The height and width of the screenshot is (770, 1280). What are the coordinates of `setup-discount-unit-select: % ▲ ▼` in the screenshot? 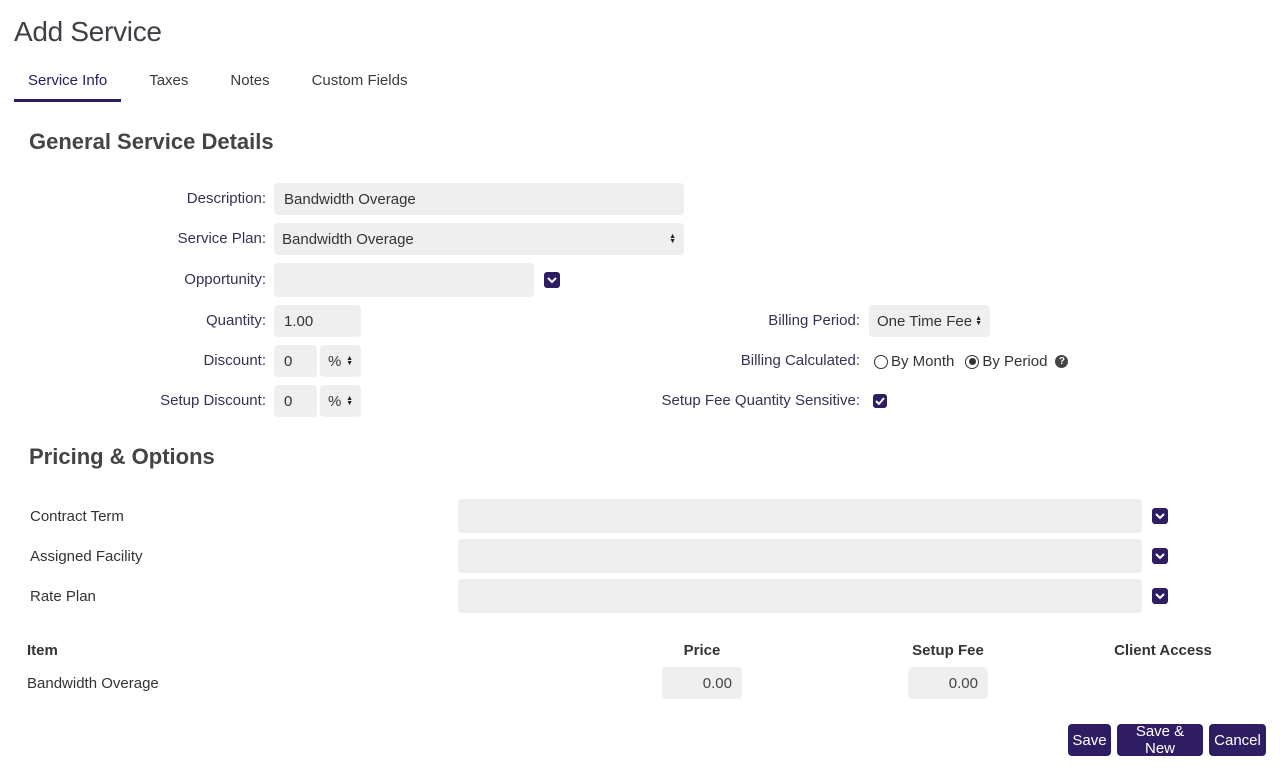 It's located at (340, 401).